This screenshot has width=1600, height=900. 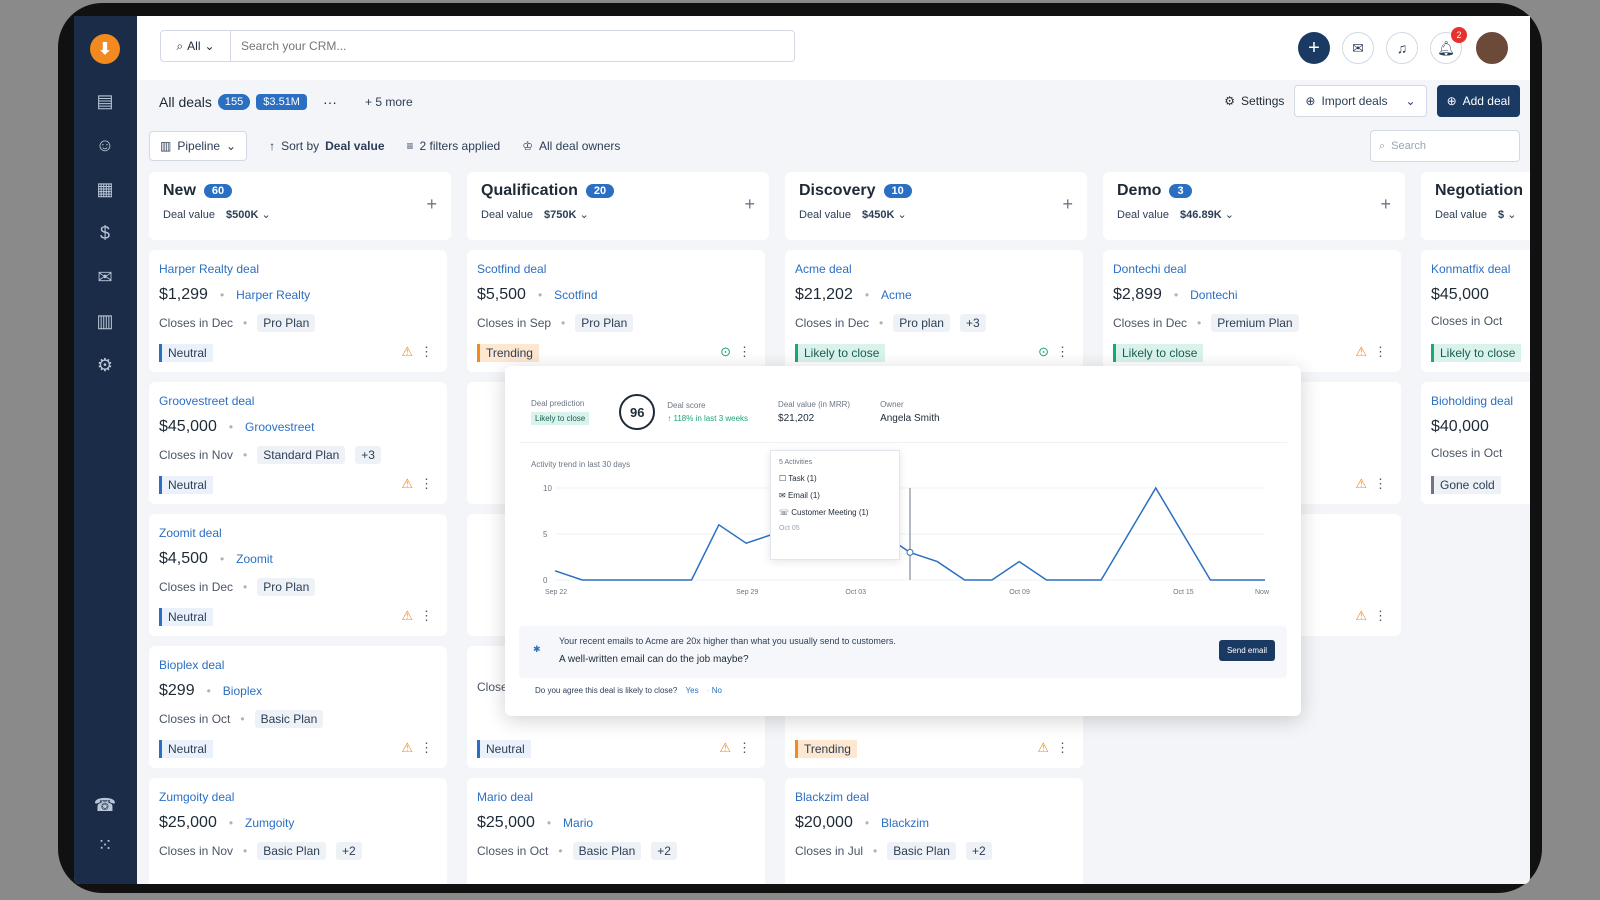 What do you see at coordinates (936, 214) in the screenshot?
I see `column-value: Deal value $450K ⌄` at bounding box center [936, 214].